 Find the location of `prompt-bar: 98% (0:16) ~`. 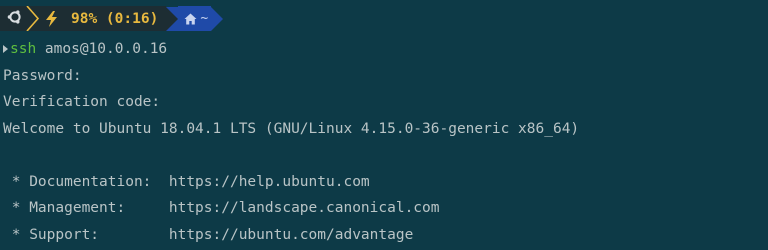

prompt-bar: 98% (0:16) ~ is located at coordinates (112, 18).